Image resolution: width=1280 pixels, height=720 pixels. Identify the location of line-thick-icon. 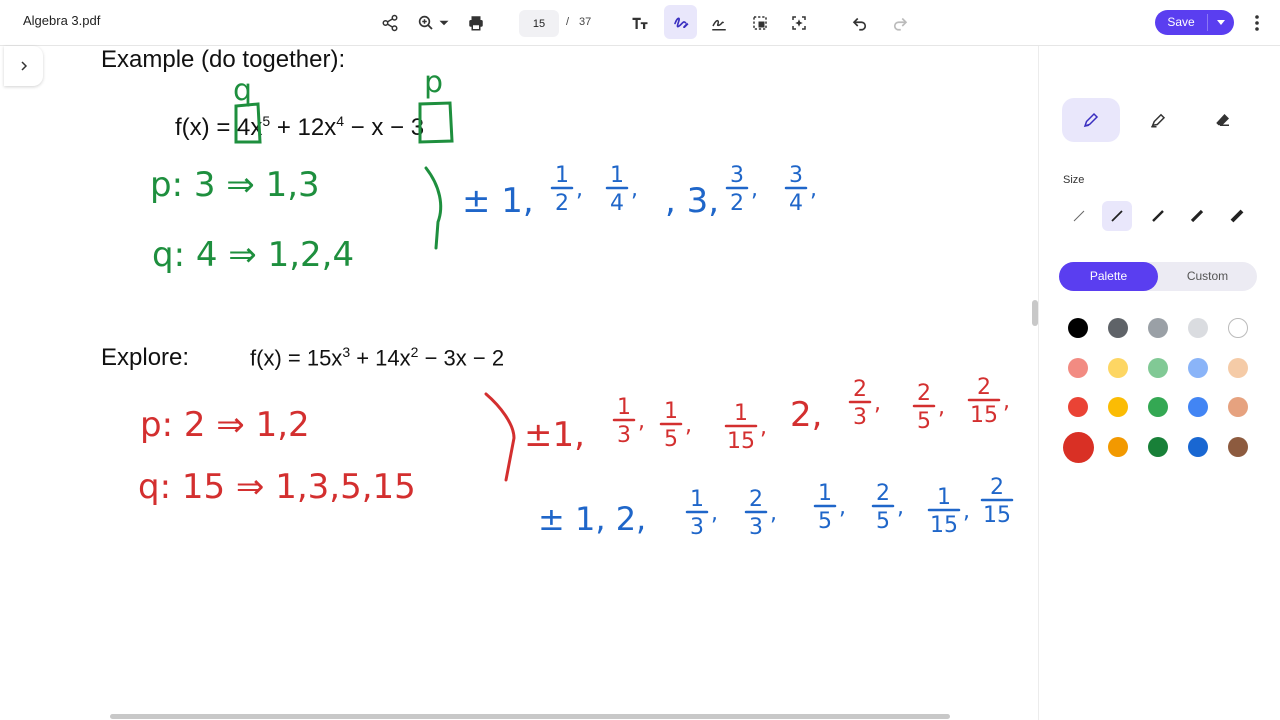
(1158, 216).